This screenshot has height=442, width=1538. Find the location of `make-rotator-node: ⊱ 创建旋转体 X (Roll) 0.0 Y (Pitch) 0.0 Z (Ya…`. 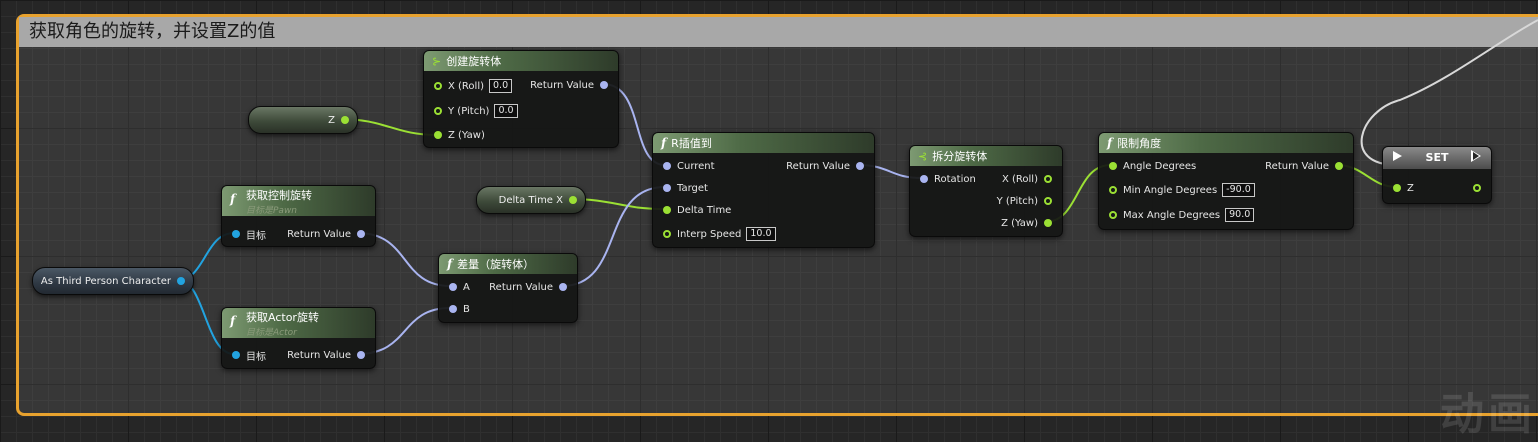

make-rotator-node: ⊱ 创建旋转体 X (Roll) 0.0 Y (Pitch) 0.0 Z (Ya… is located at coordinates (521, 99).